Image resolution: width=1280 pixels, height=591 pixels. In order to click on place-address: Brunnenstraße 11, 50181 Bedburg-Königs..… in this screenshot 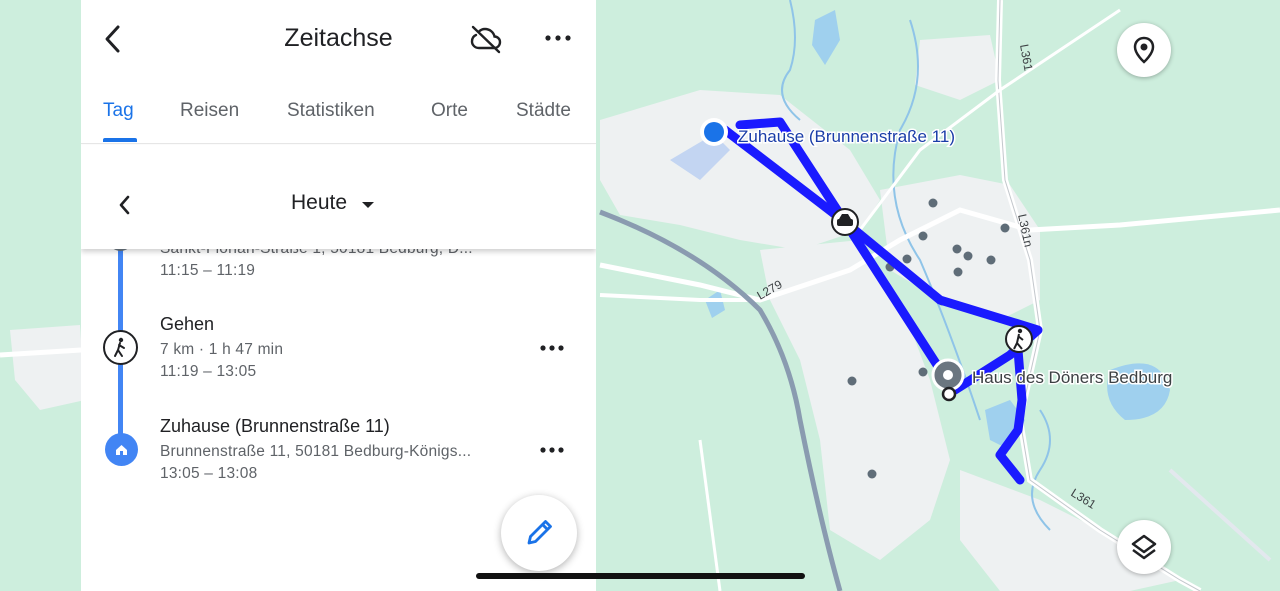, I will do `click(316, 451)`.